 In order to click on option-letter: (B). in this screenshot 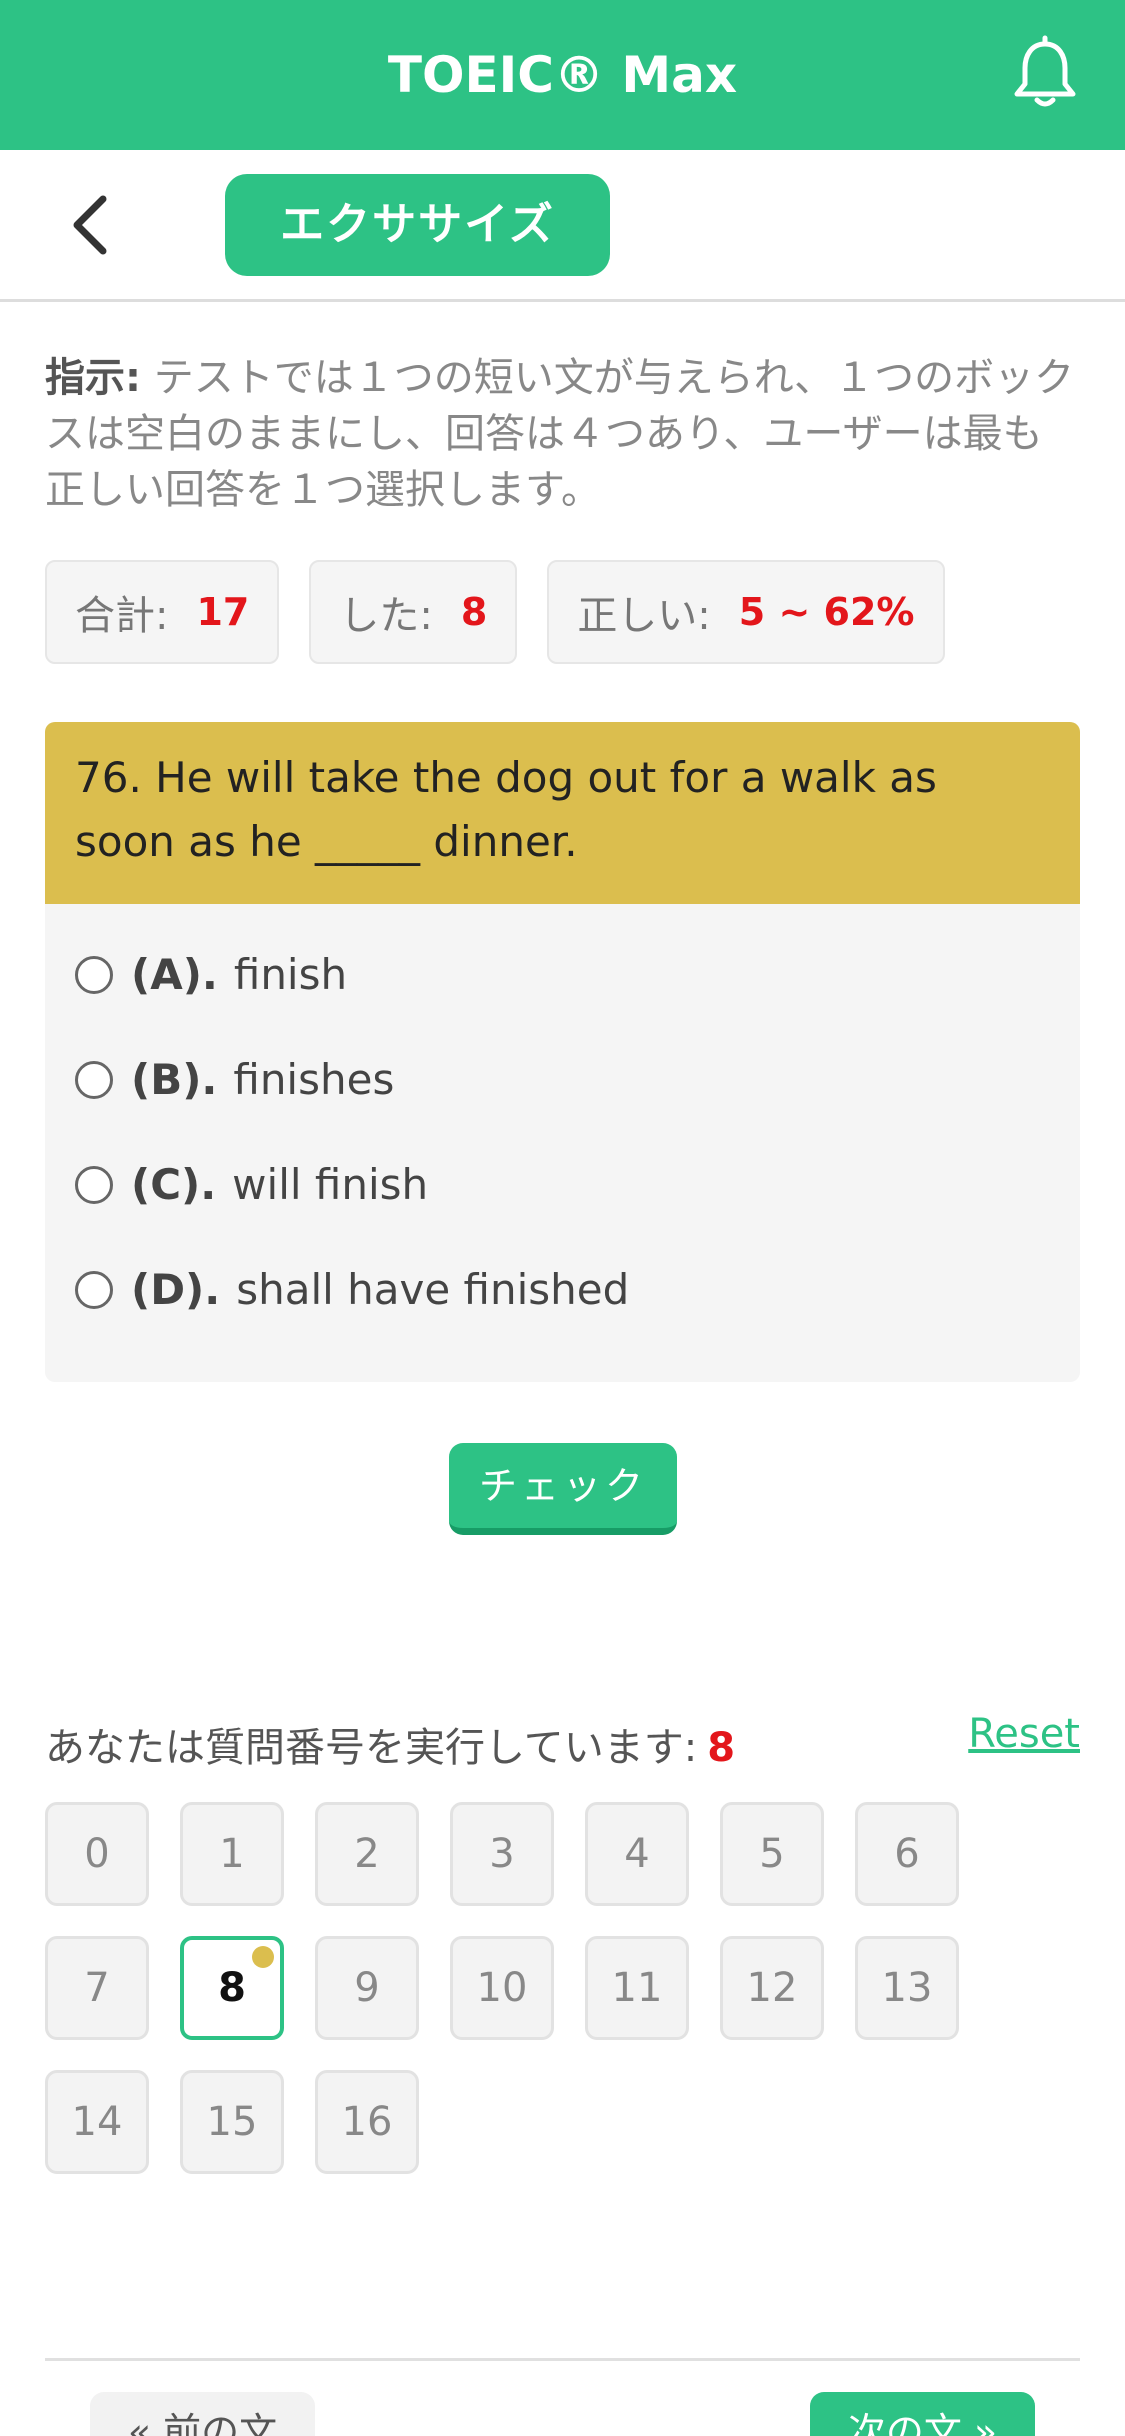, I will do `click(174, 1079)`.